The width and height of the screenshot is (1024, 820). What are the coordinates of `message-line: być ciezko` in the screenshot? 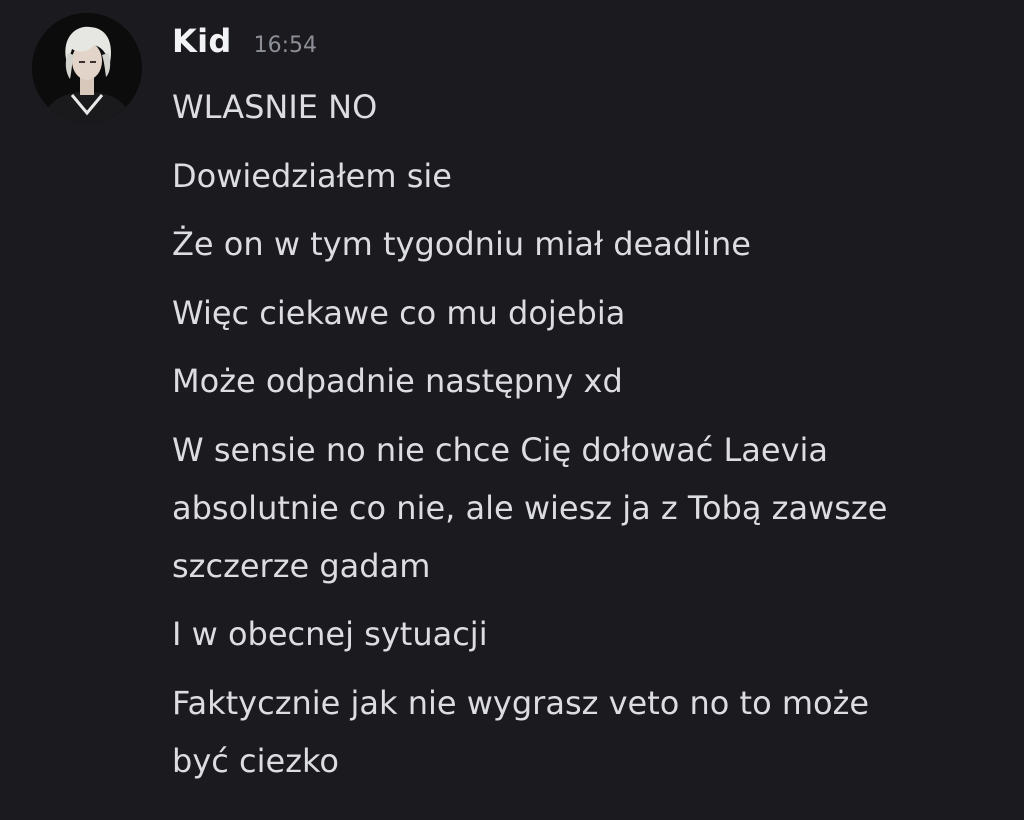 It's located at (255, 760).